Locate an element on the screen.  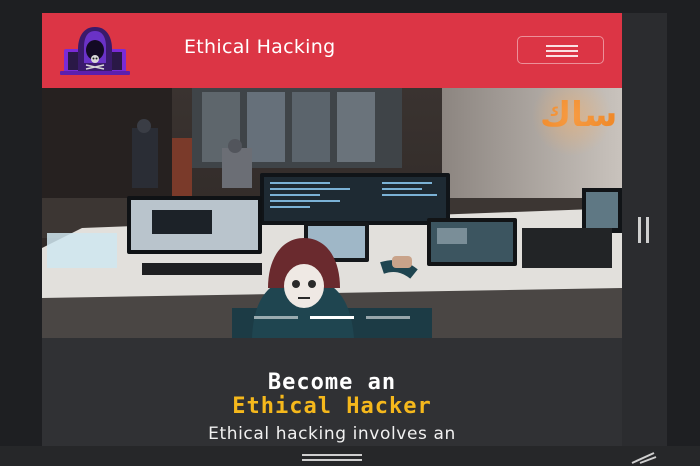
navbar: Ethical Hacking is located at coordinates (332, 50).